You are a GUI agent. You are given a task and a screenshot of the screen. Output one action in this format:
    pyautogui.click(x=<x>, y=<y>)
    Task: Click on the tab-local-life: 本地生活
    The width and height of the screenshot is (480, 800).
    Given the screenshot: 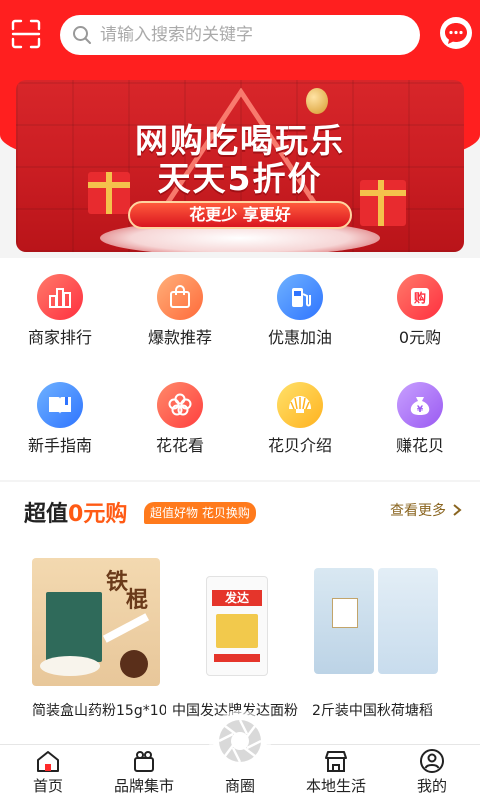 What is the action you would take?
    pyautogui.click(x=336, y=774)
    